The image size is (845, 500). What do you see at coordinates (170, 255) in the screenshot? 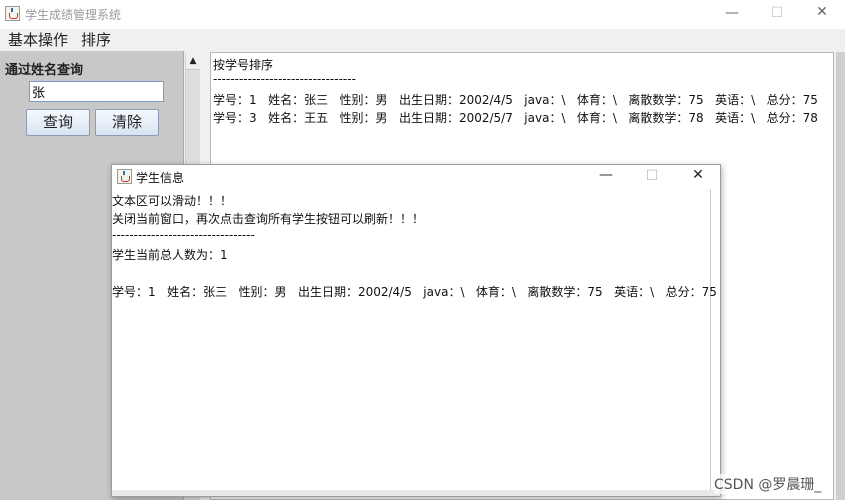
I see `dialog-text-line: 学生当前总人数为：1` at bounding box center [170, 255].